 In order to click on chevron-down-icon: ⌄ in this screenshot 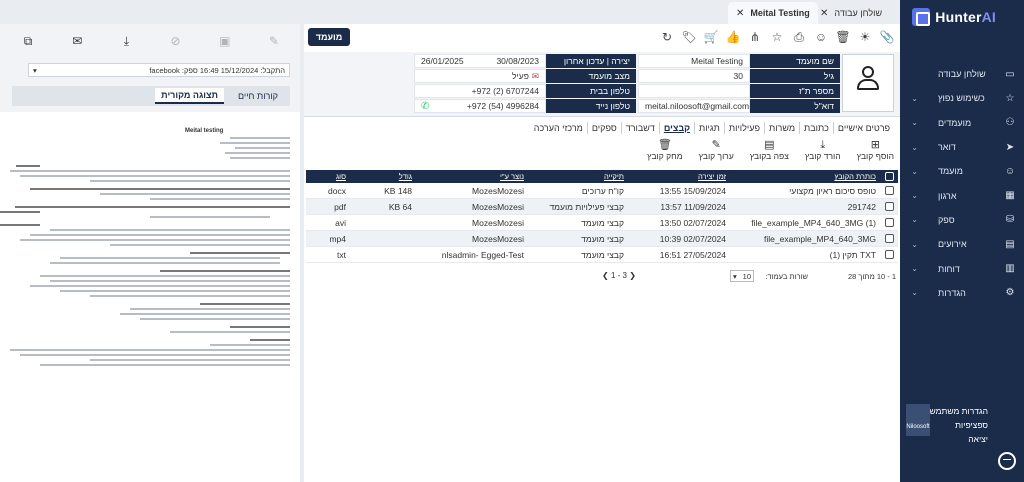, I will do `click(914, 171)`.